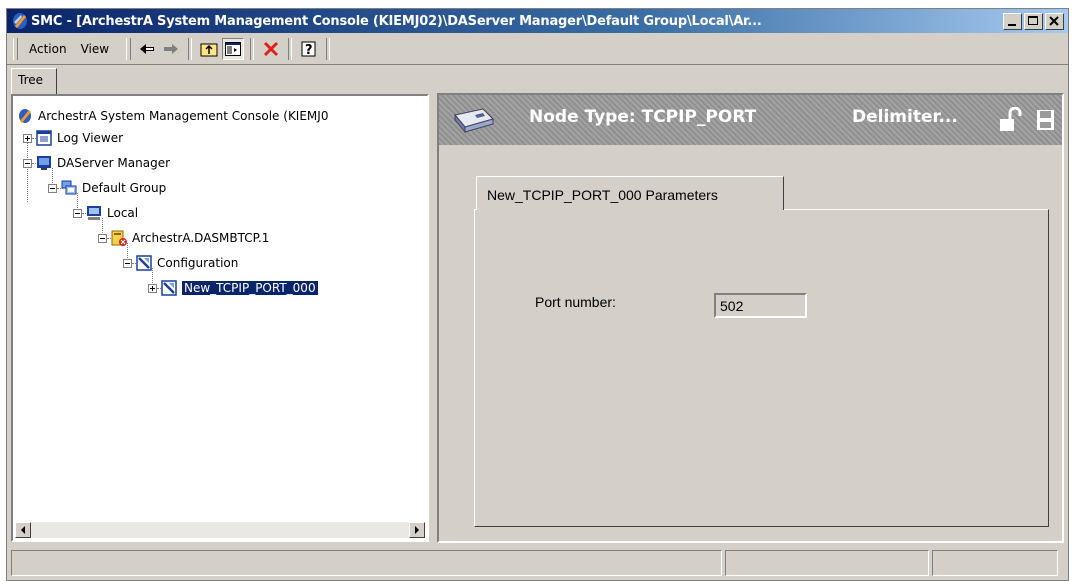  What do you see at coordinates (1046, 120) in the screenshot?
I see `save-icon` at bounding box center [1046, 120].